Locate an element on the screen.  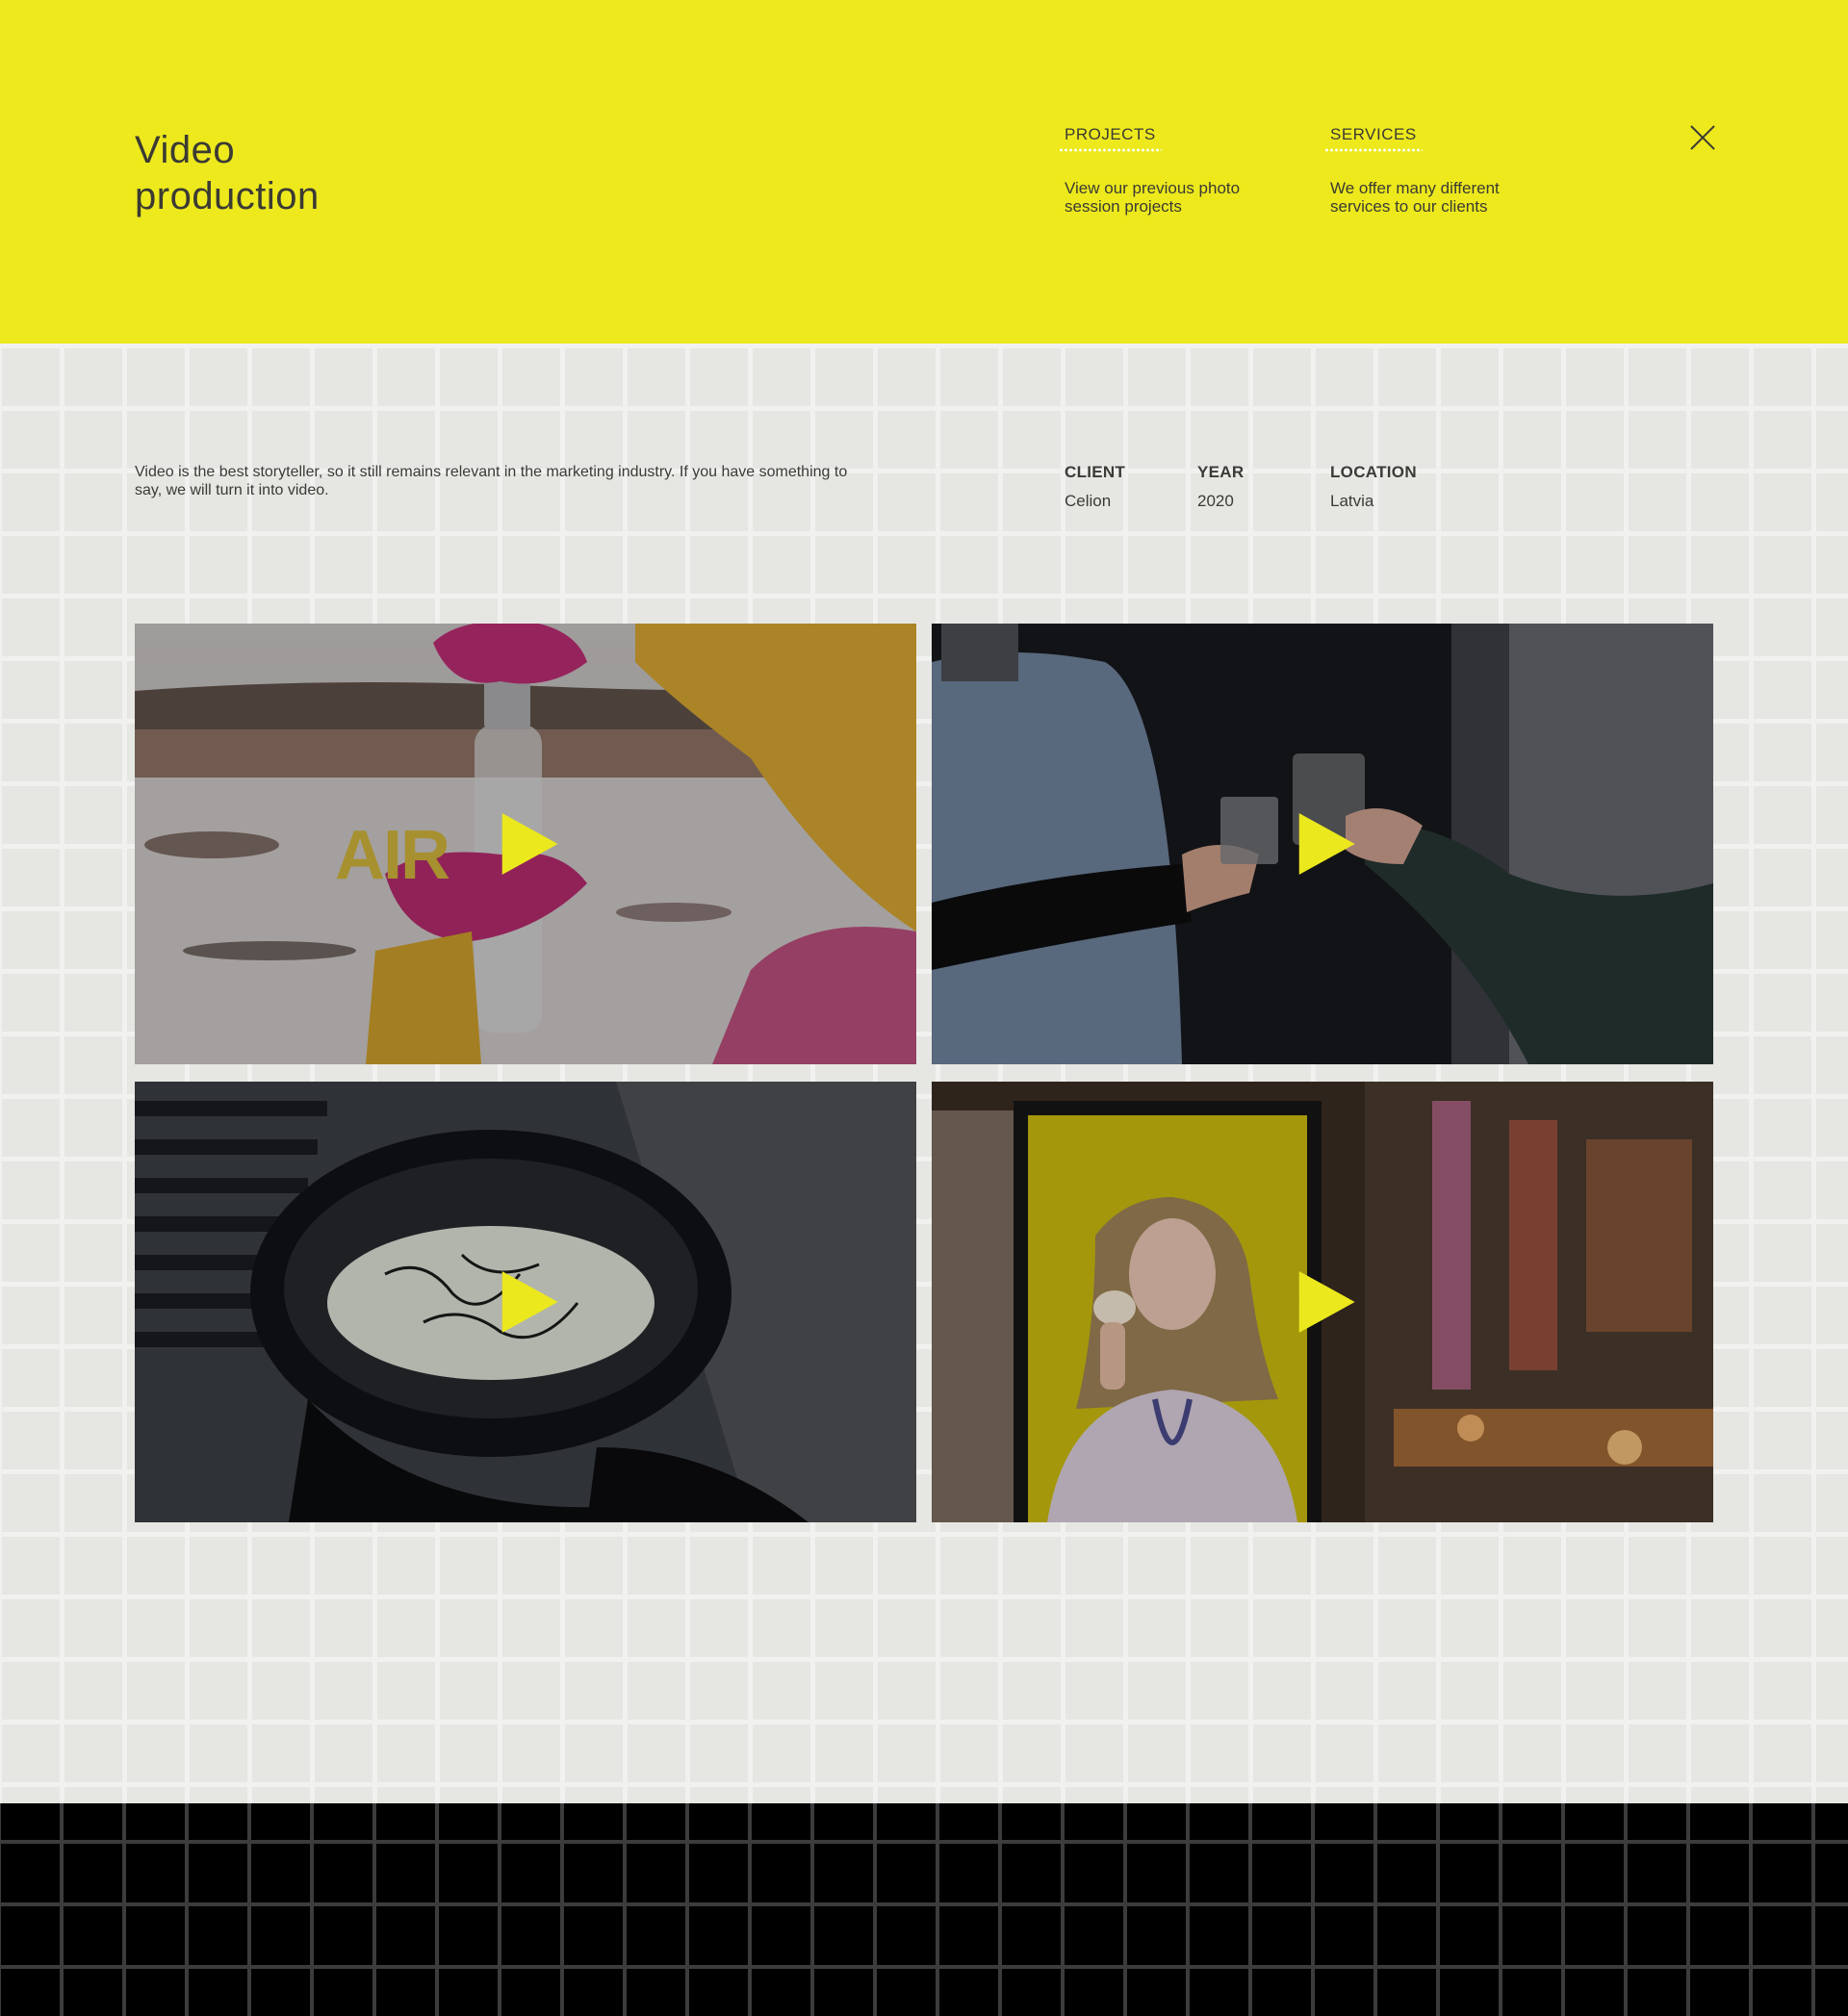
close-button is located at coordinates (1702, 137).